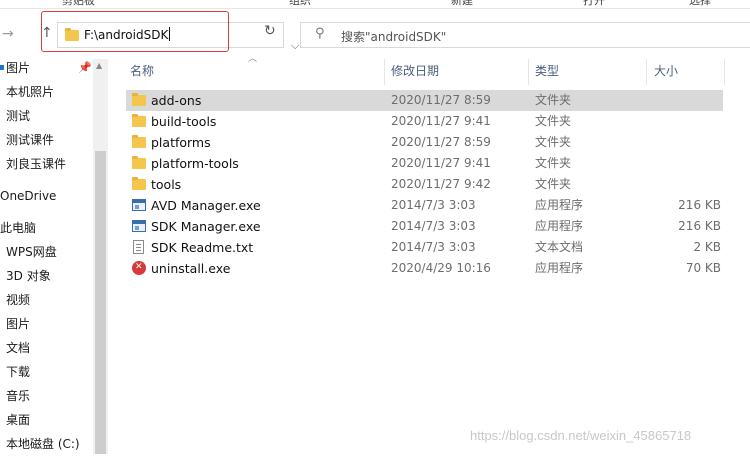  I want to click on pin-icon: 📌, so click(85, 68).